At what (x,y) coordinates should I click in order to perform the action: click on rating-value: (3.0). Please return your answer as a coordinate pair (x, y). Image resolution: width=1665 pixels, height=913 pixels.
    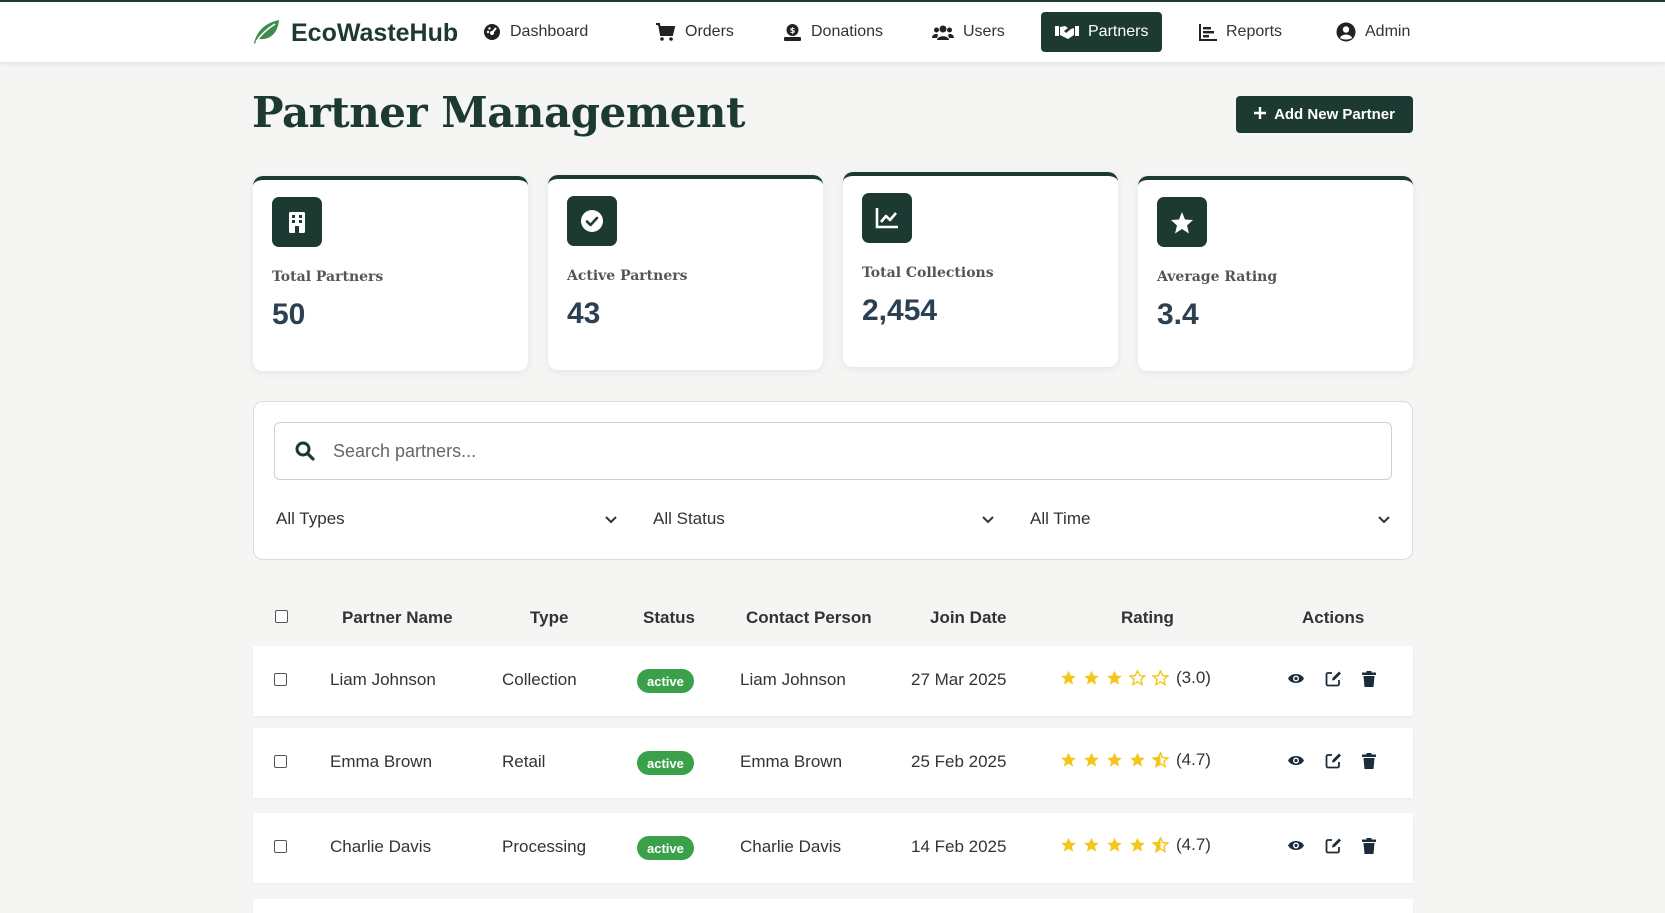
    Looking at the image, I should click on (1193, 677).